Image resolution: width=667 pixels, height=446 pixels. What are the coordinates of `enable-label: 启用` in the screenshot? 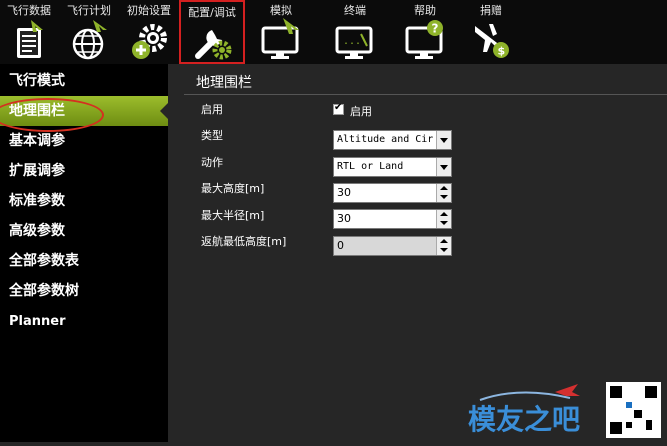 It's located at (212, 109).